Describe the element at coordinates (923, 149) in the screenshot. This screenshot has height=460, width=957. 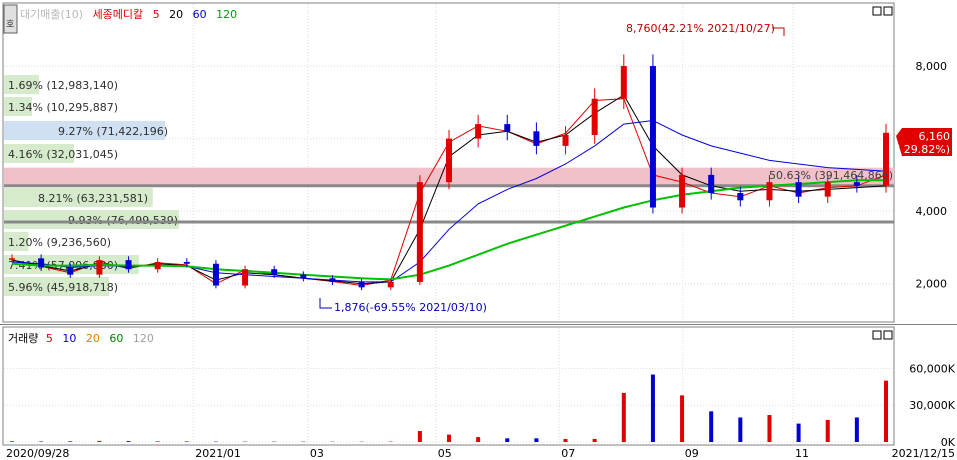
I see `last-price-change: ( 29.82%)` at that location.